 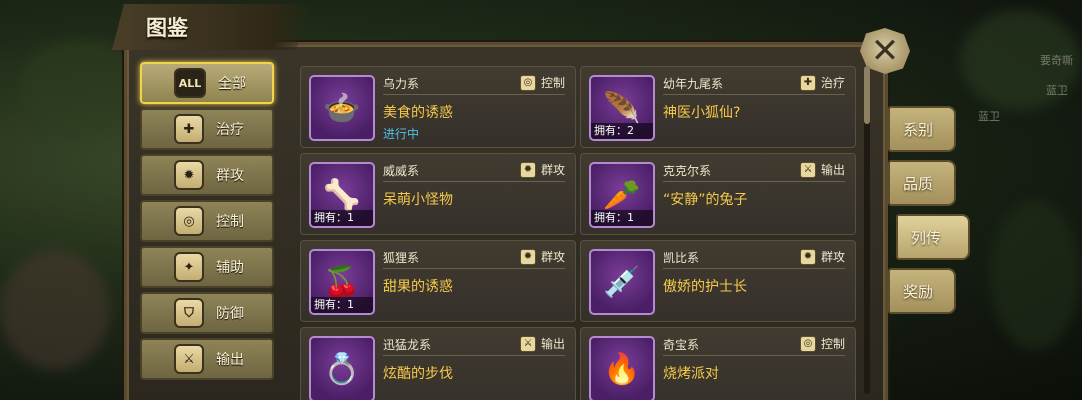 I want to click on card-series: 幼年九尾系, so click(x=693, y=84).